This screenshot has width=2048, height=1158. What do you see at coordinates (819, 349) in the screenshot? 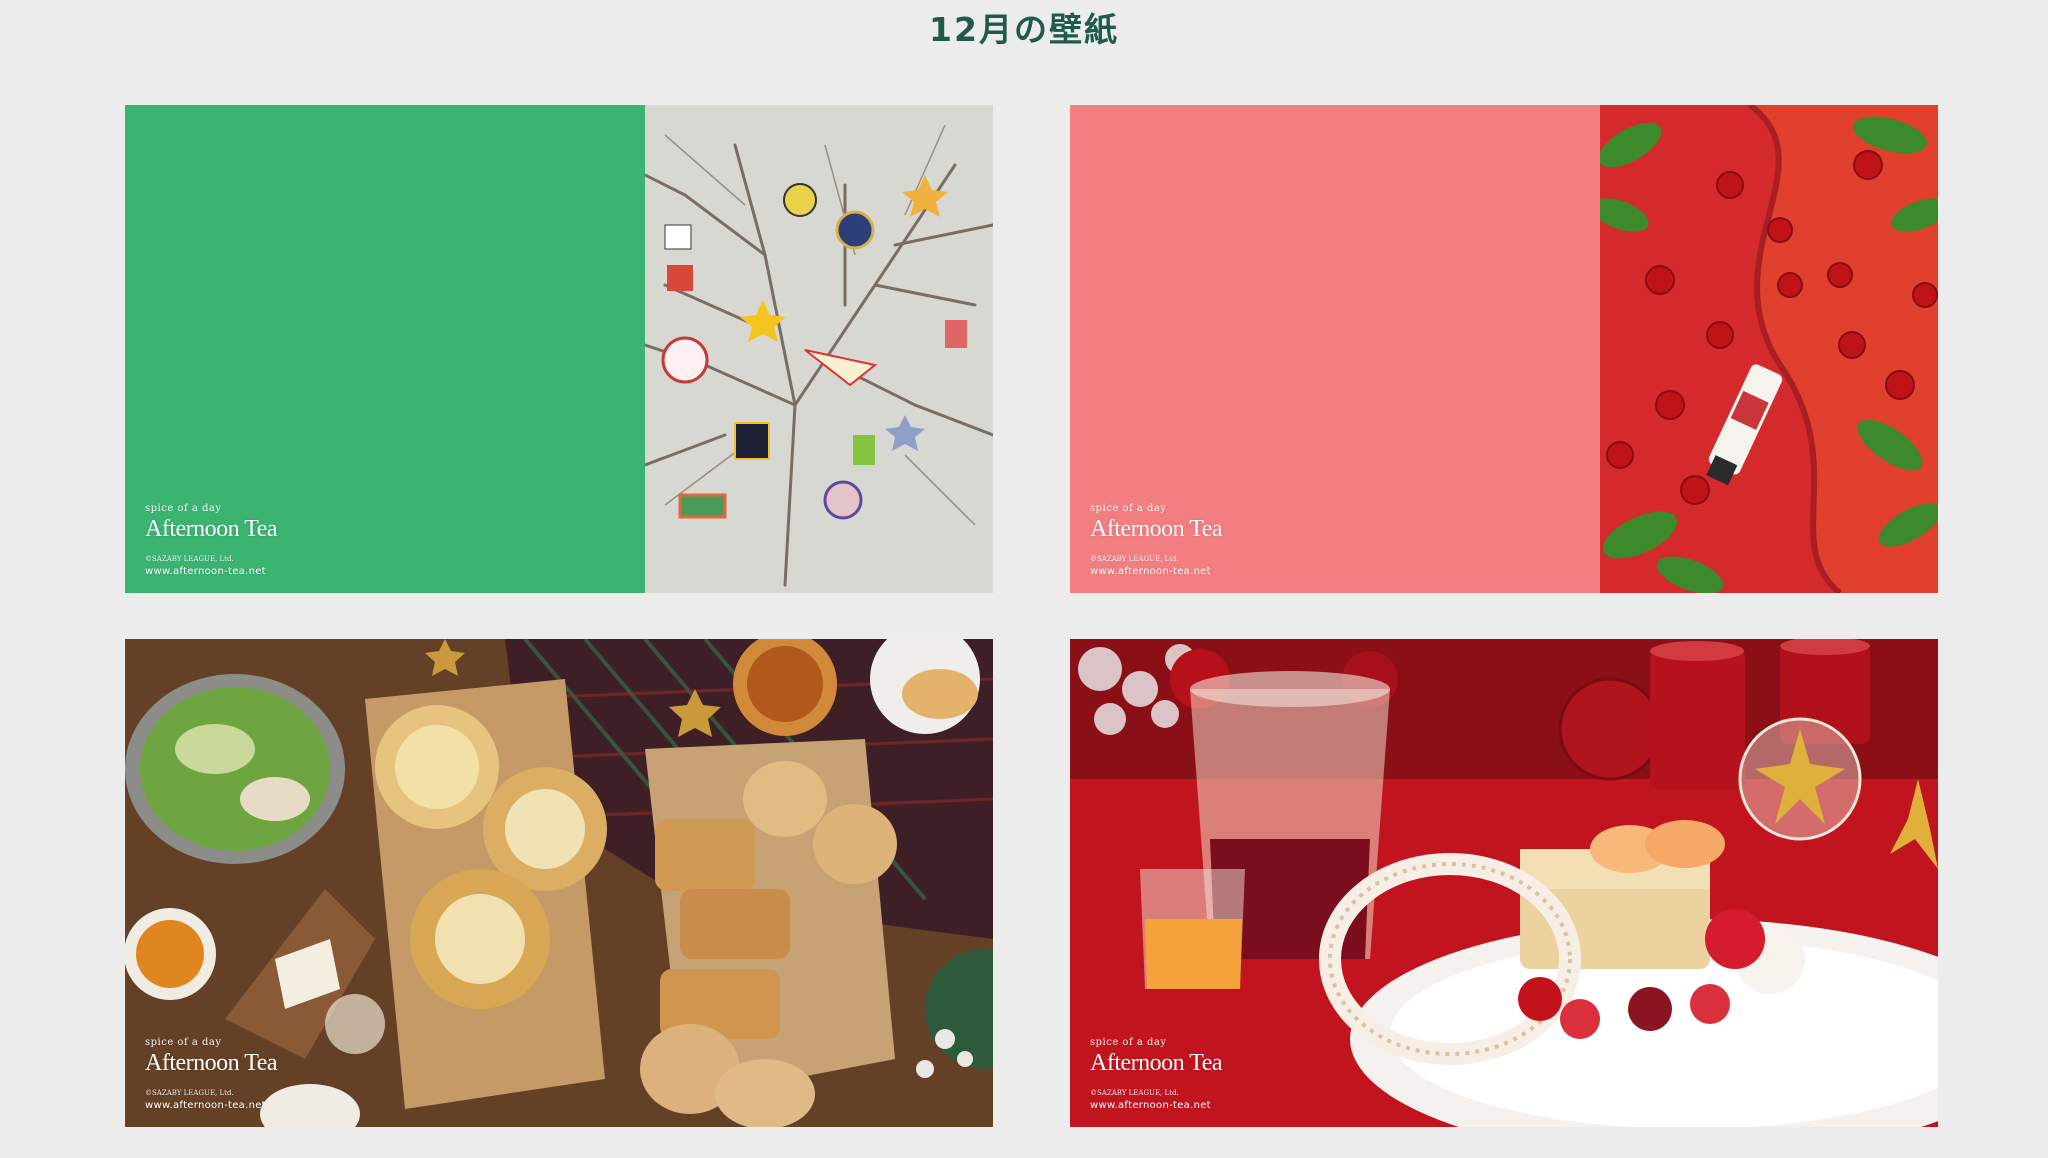
I see `ornament-branches-photo` at bounding box center [819, 349].